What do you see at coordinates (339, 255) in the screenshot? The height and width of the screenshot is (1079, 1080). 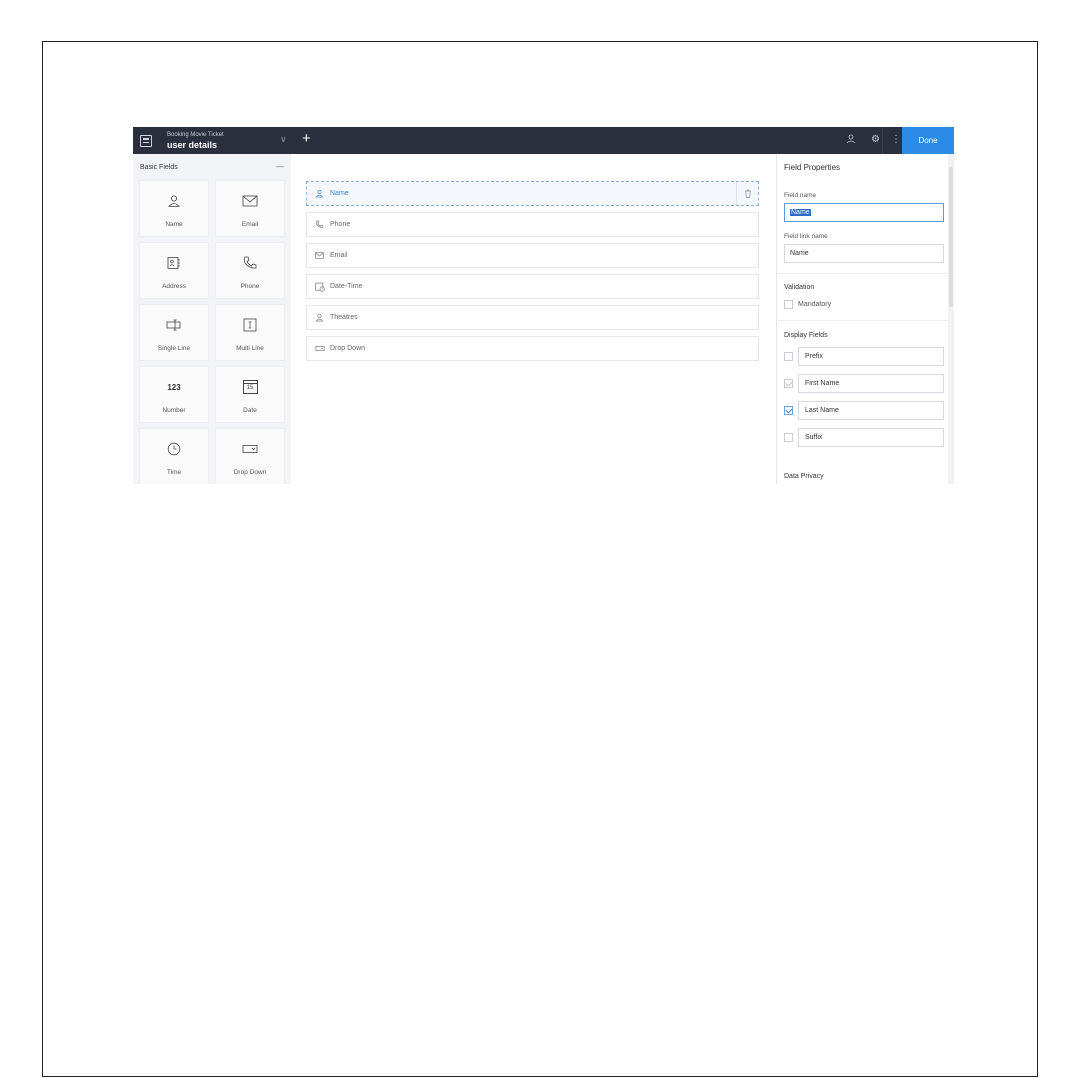 I see `form-field-label: Email` at bounding box center [339, 255].